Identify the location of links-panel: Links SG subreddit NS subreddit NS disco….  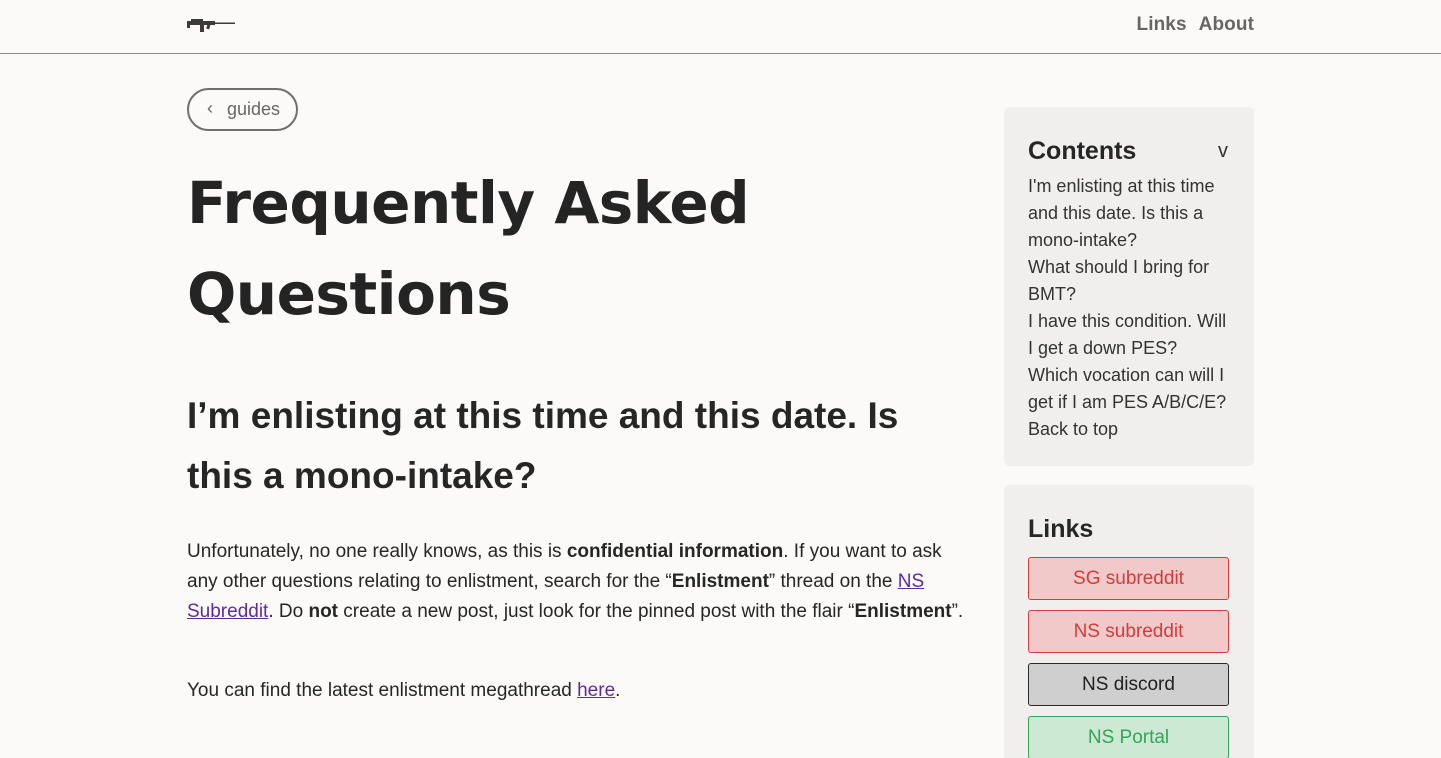
(1129, 621).